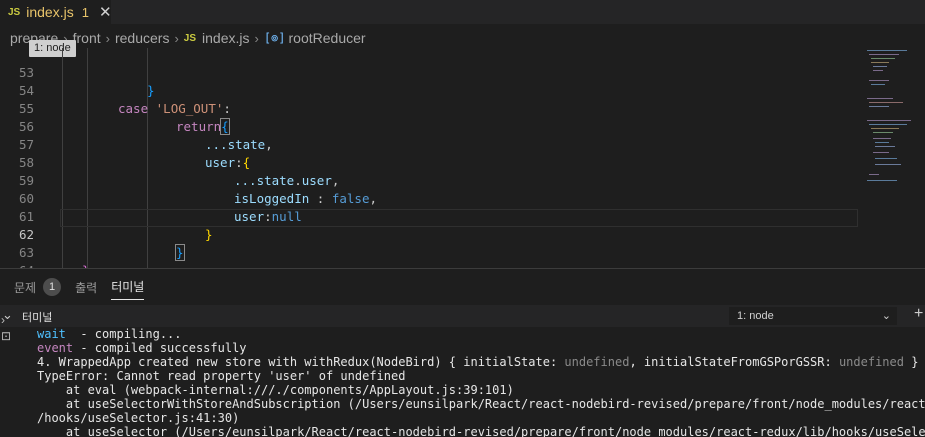  I want to click on breadcrumb-item-index-js: index.js, so click(225, 38).